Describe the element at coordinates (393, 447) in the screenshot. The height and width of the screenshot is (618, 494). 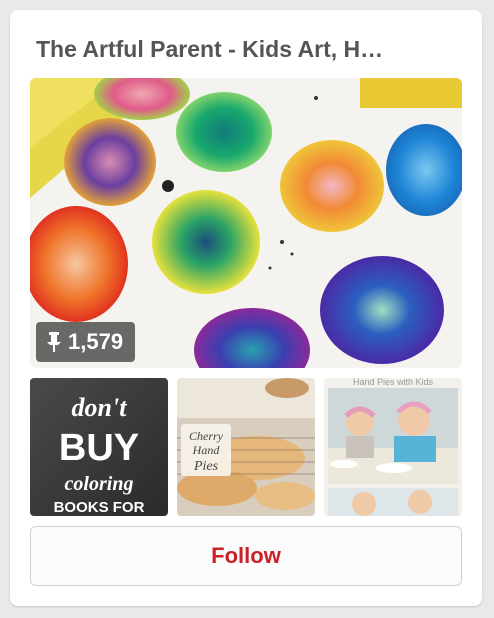
I see `thumbnail-kids-eating: Hand Pies with Kids` at that location.